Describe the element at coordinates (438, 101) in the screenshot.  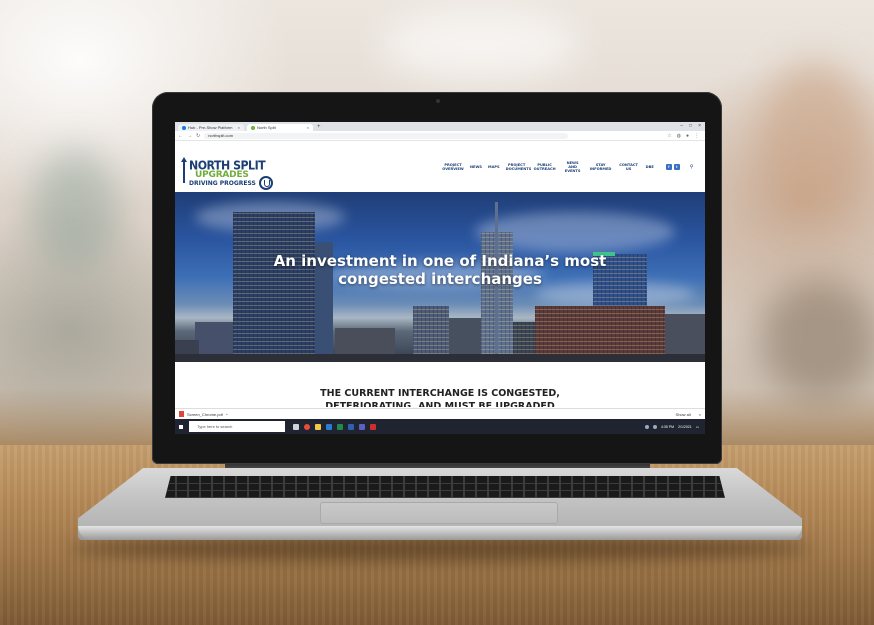
I see `webcam` at that location.